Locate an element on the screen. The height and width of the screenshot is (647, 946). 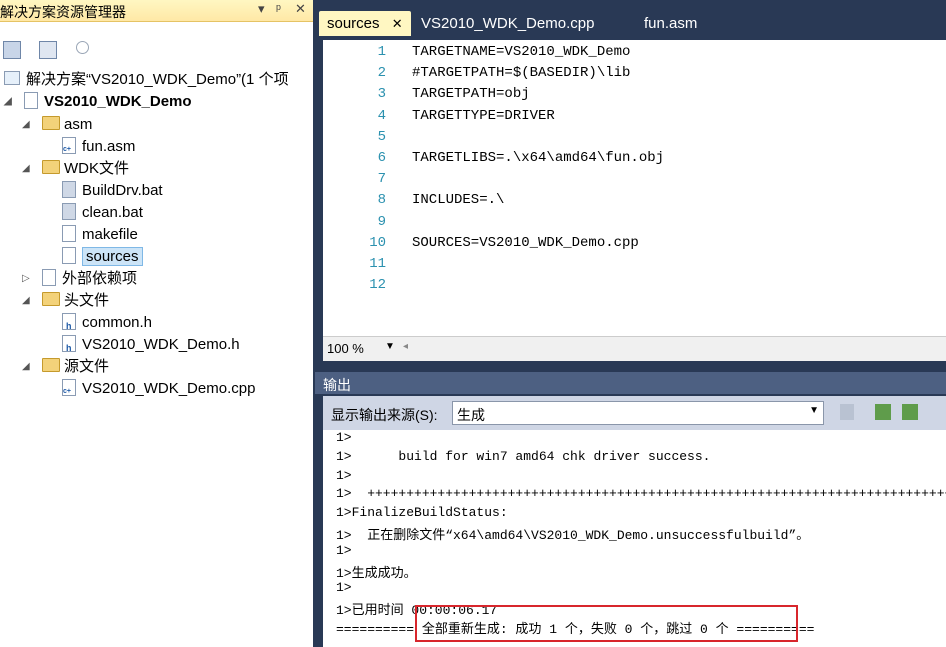
show-all-files-icon is located at coordinates (48, 50).